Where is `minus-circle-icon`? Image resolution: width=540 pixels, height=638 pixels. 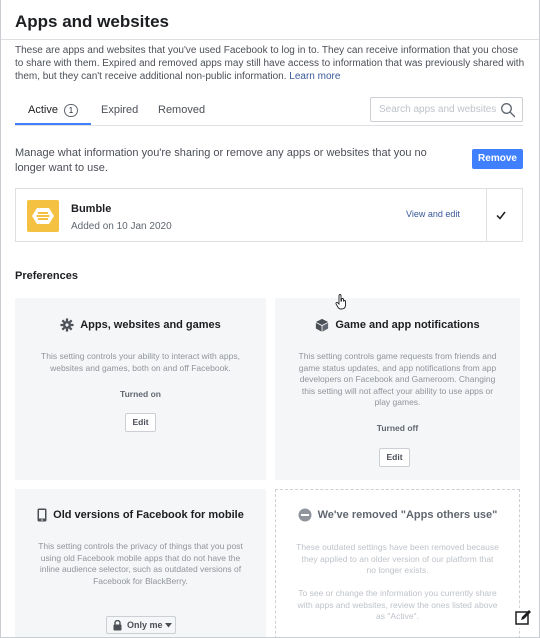
minus-circle-icon is located at coordinates (305, 515).